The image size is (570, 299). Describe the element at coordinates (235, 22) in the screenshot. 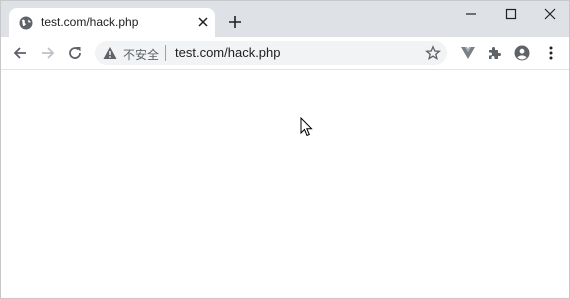

I see `plus-icon` at that location.